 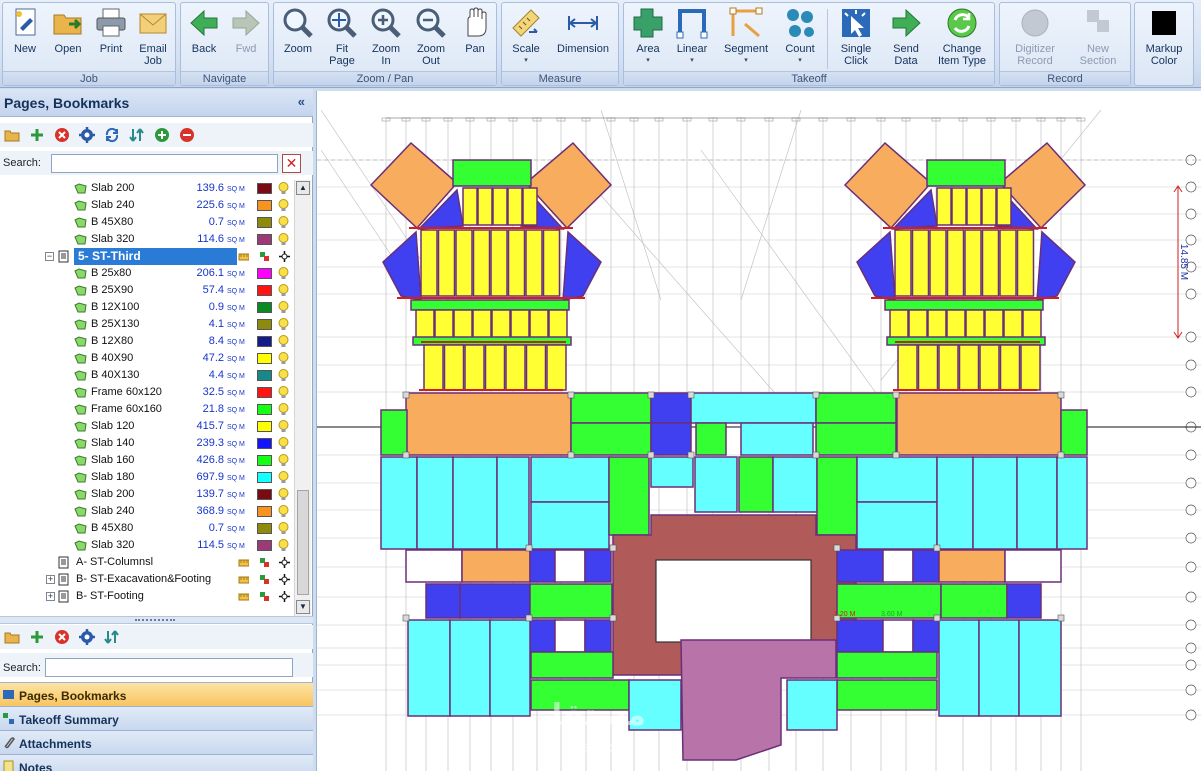 I want to click on tree-item-row: B 25X130 4.1 SQ M, so click(x=147, y=324).